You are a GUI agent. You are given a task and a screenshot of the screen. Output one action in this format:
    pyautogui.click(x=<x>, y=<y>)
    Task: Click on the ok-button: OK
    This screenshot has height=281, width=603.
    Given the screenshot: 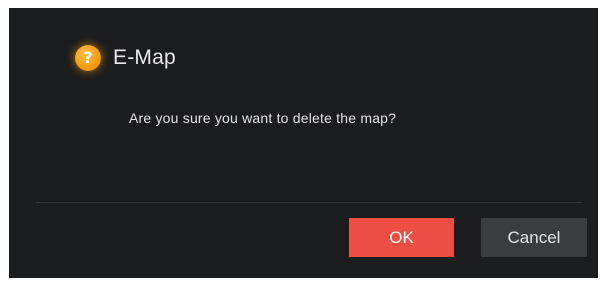 What is the action you would take?
    pyautogui.click(x=401, y=237)
    